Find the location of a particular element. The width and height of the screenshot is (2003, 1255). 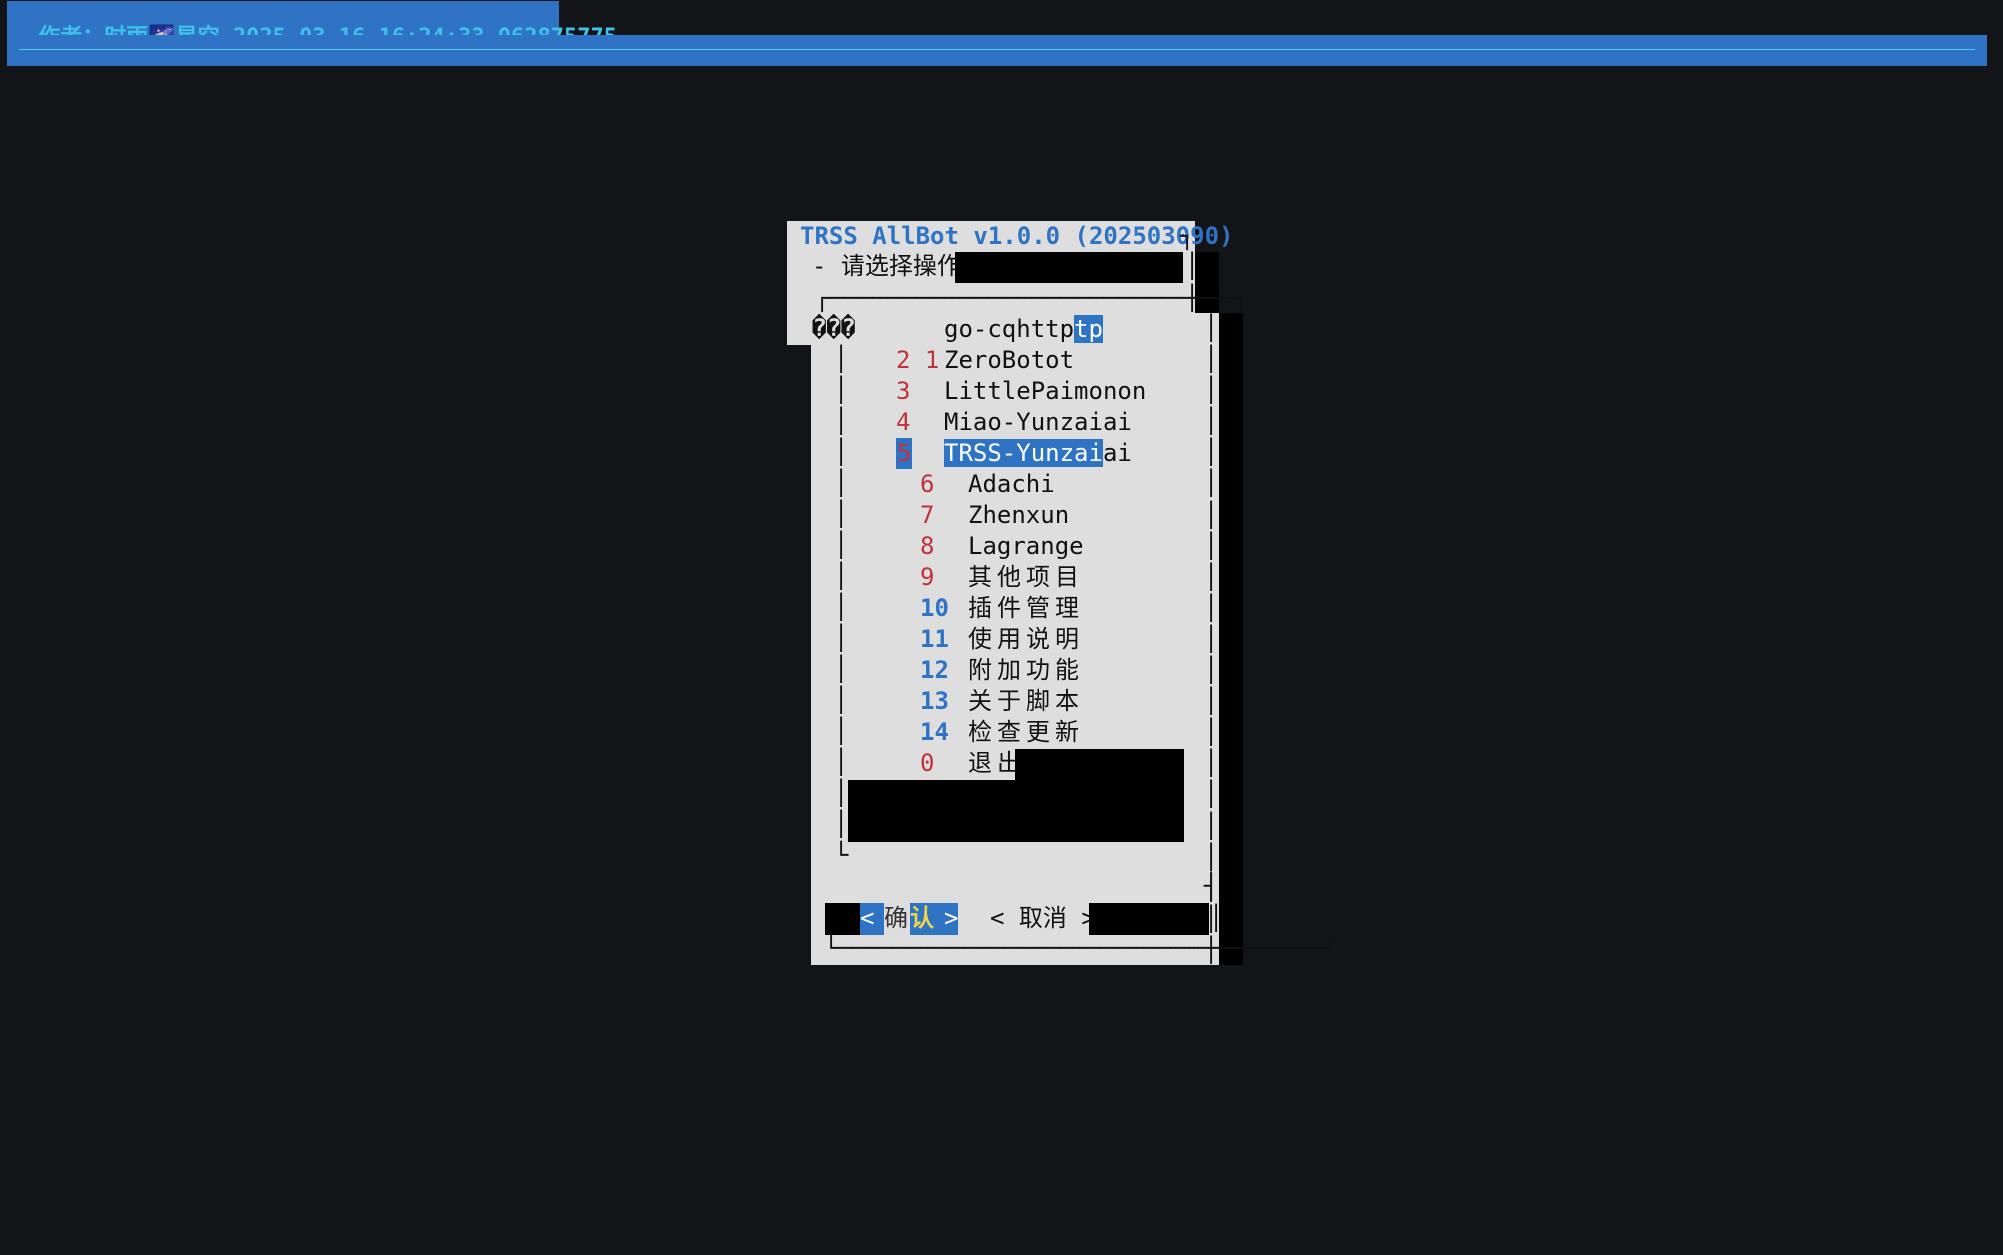

menu-item-lagrange: Lagrange is located at coordinates (1026, 546).